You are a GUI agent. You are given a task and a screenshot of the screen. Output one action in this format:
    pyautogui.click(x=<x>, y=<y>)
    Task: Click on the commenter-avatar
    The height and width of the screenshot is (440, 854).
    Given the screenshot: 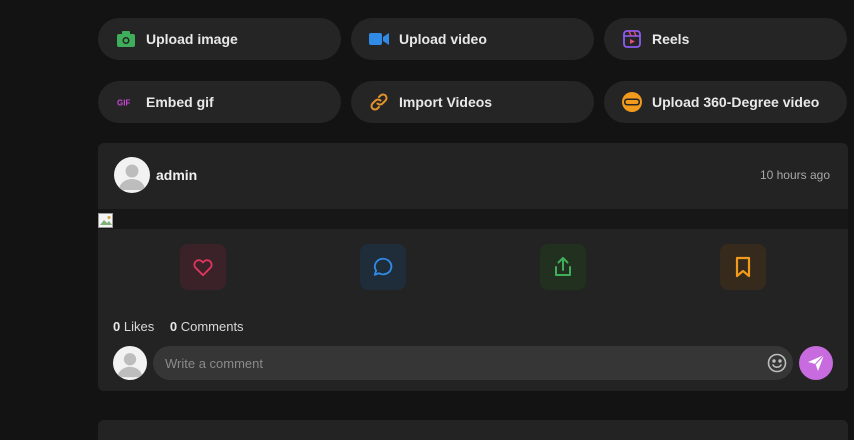 What is the action you would take?
    pyautogui.click(x=130, y=363)
    